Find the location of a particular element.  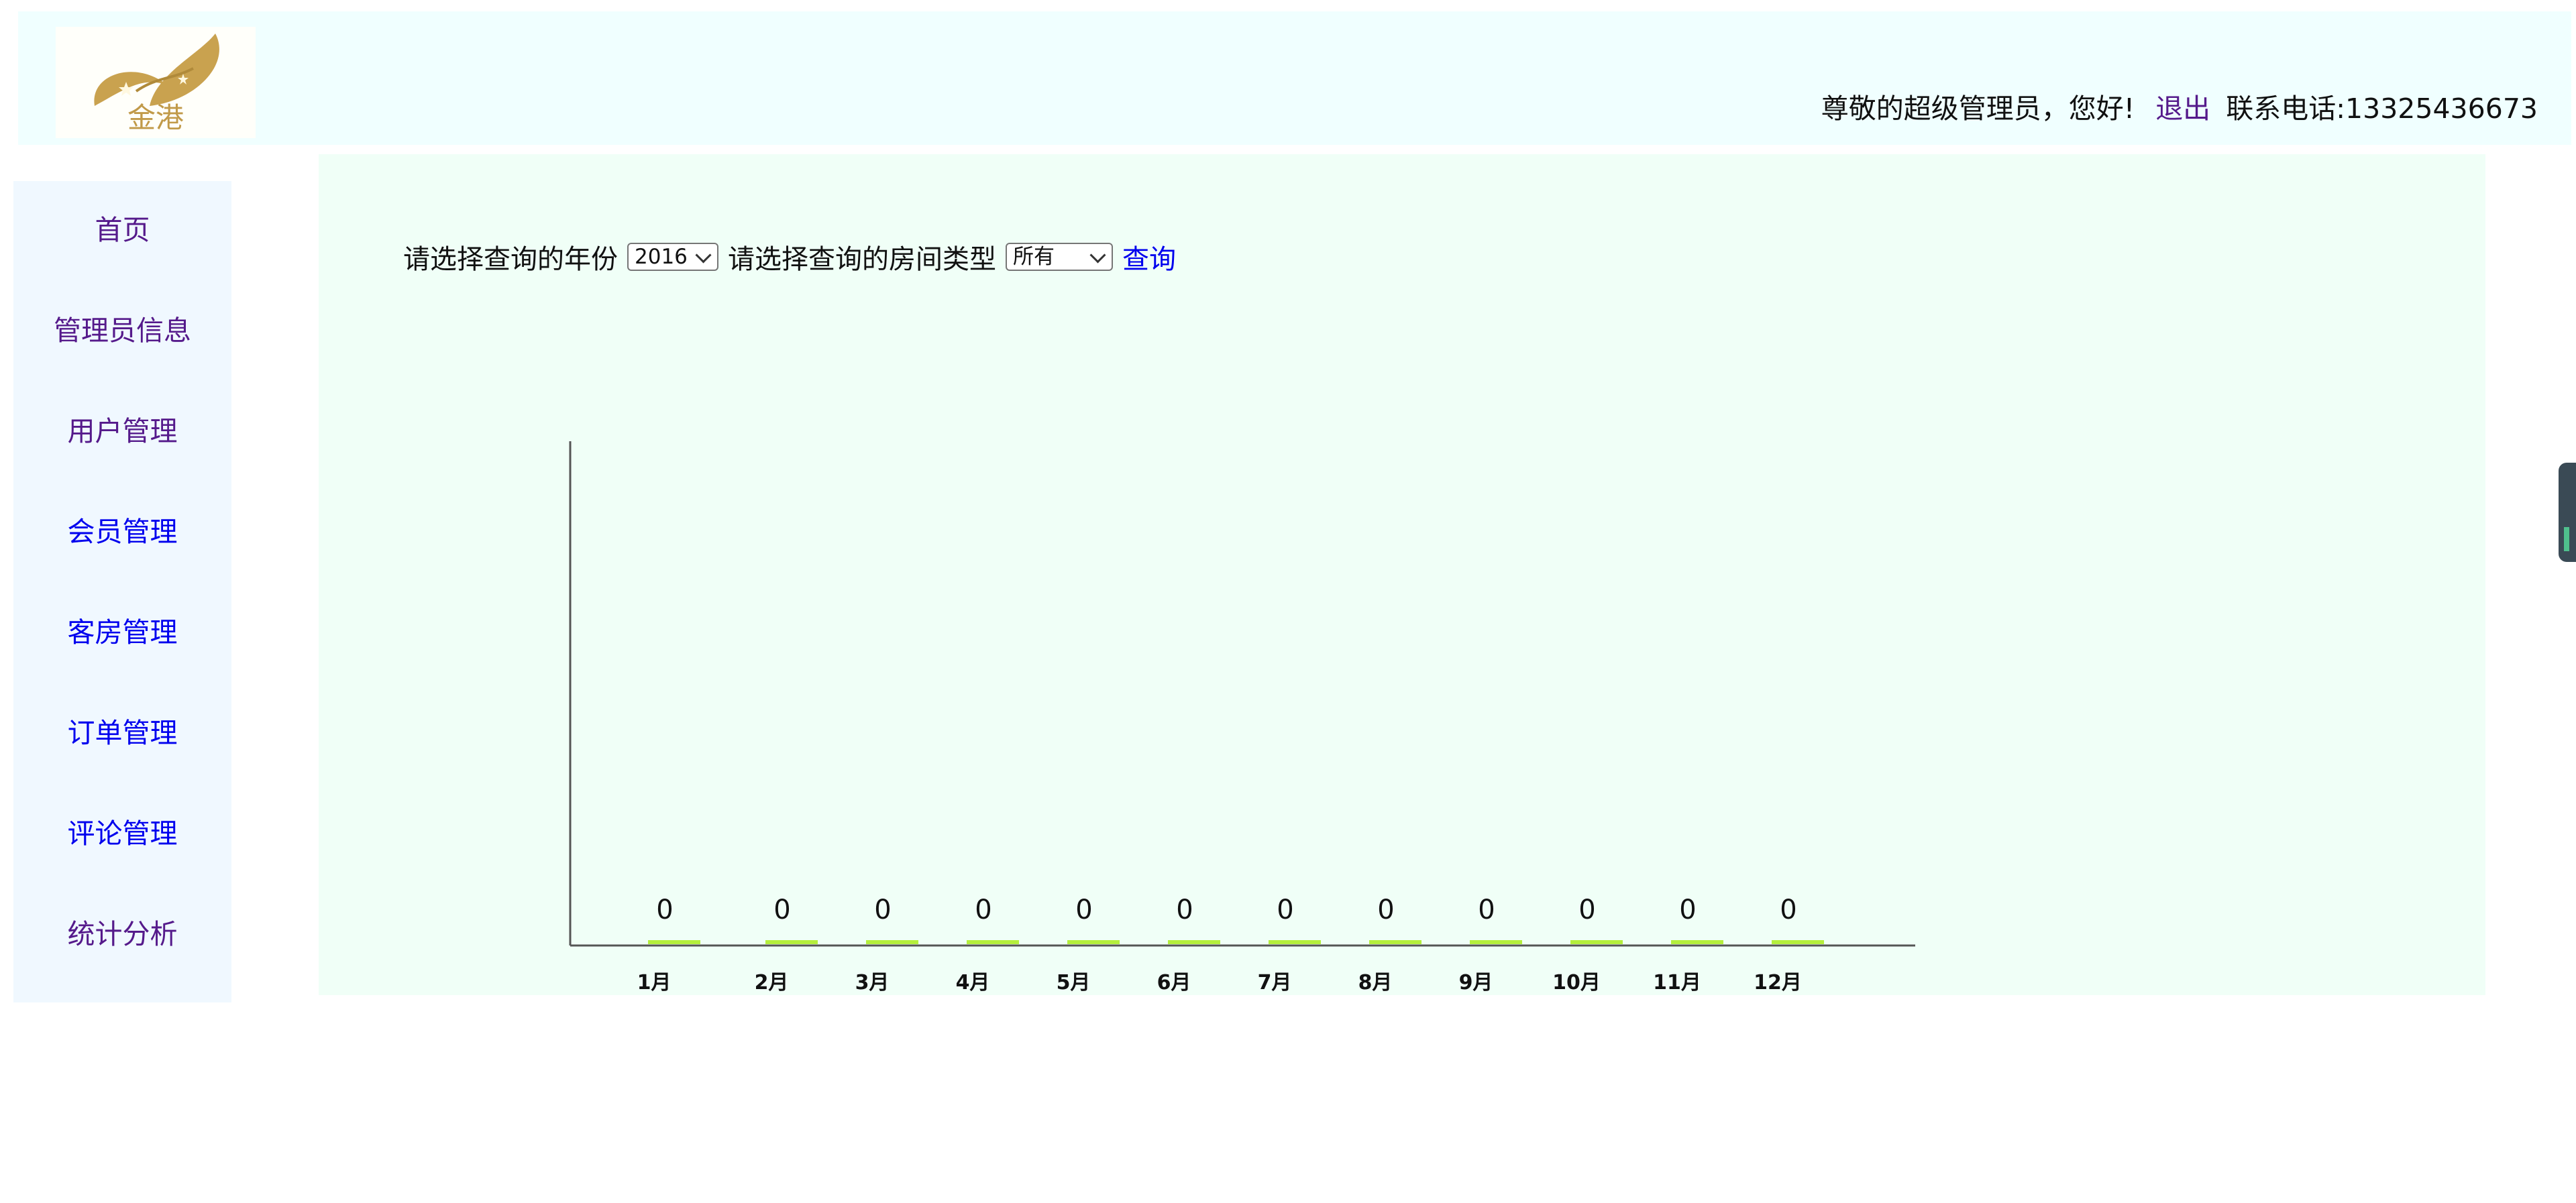

sidebar-item-order-management: 订单管理 is located at coordinates (122, 733).